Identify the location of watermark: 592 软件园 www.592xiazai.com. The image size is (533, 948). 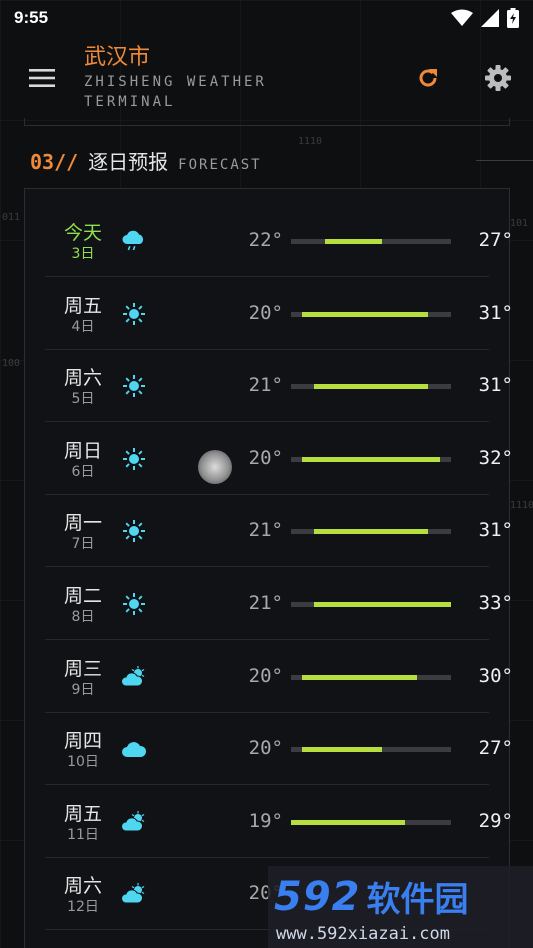
(400, 907).